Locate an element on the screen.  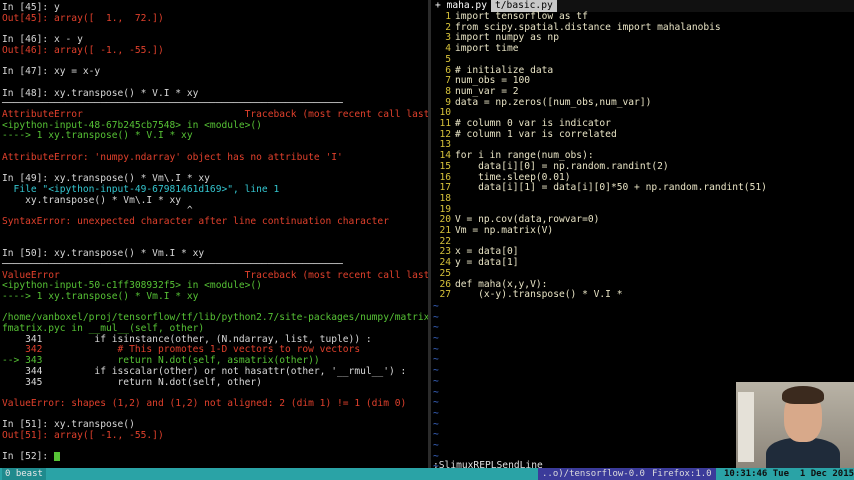
code-text: (x-y).transpose() * V.I * is located at coordinates (539, 295).